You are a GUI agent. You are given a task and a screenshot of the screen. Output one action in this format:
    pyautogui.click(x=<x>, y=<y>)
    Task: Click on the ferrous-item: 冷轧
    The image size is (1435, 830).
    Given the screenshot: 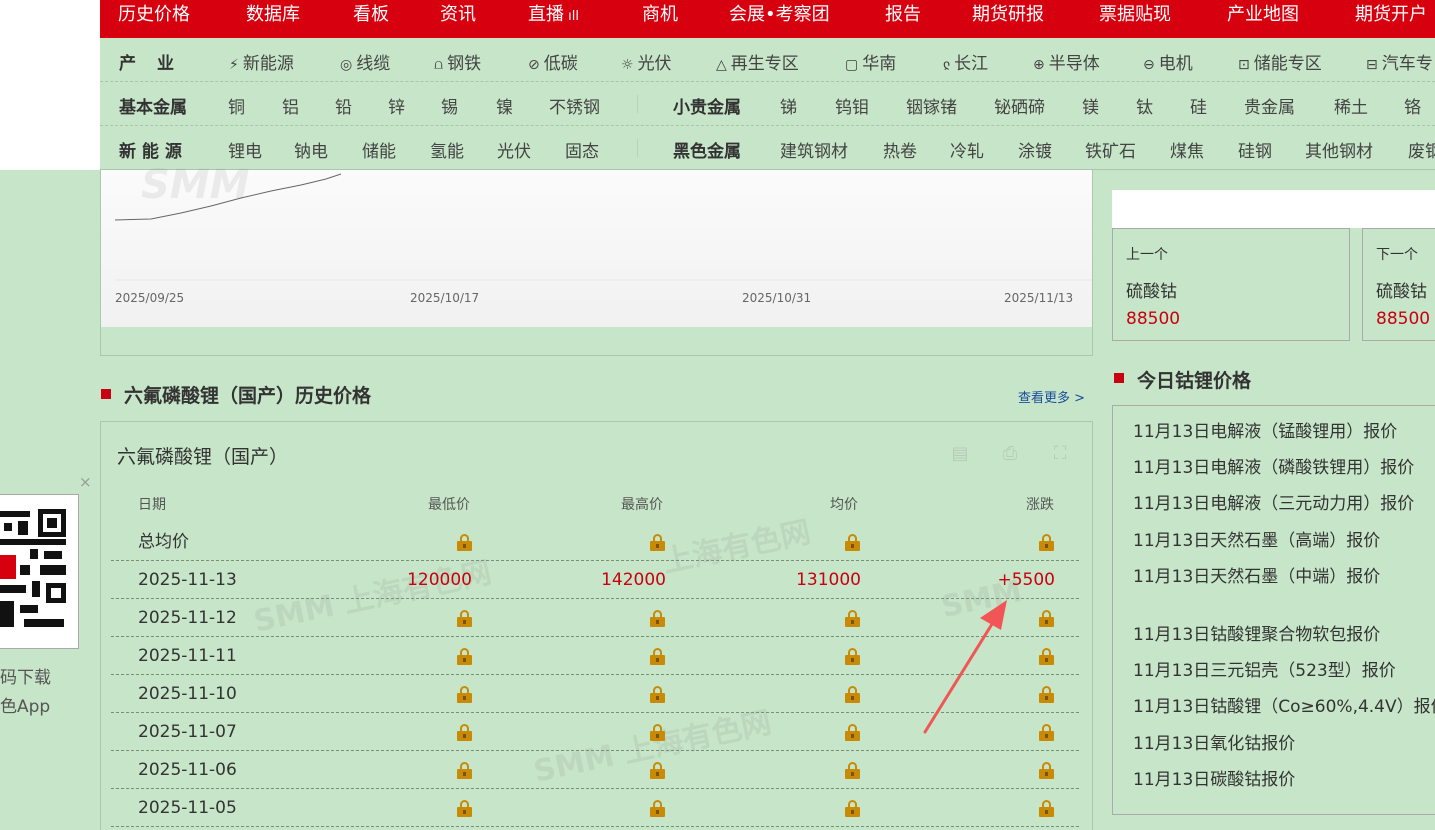 What is the action you would take?
    pyautogui.click(x=967, y=149)
    